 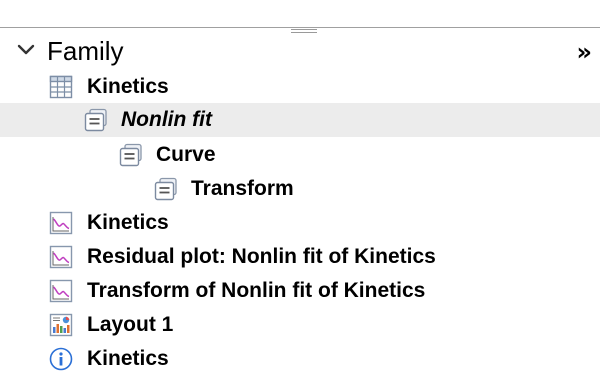 What do you see at coordinates (300, 27) in the screenshot?
I see `panel-top-border` at bounding box center [300, 27].